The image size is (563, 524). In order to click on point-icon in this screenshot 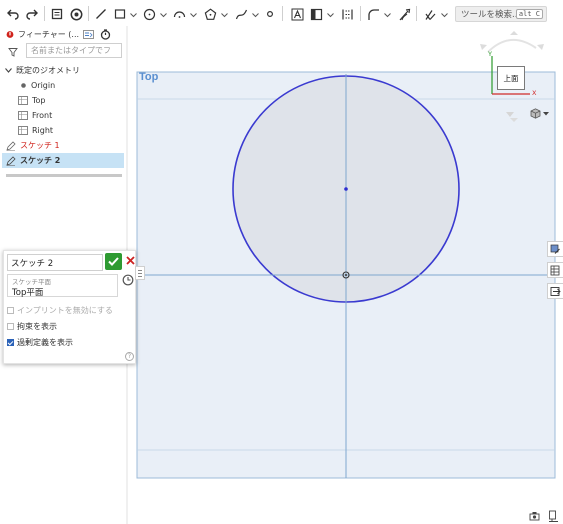, I will do `click(270, 14)`.